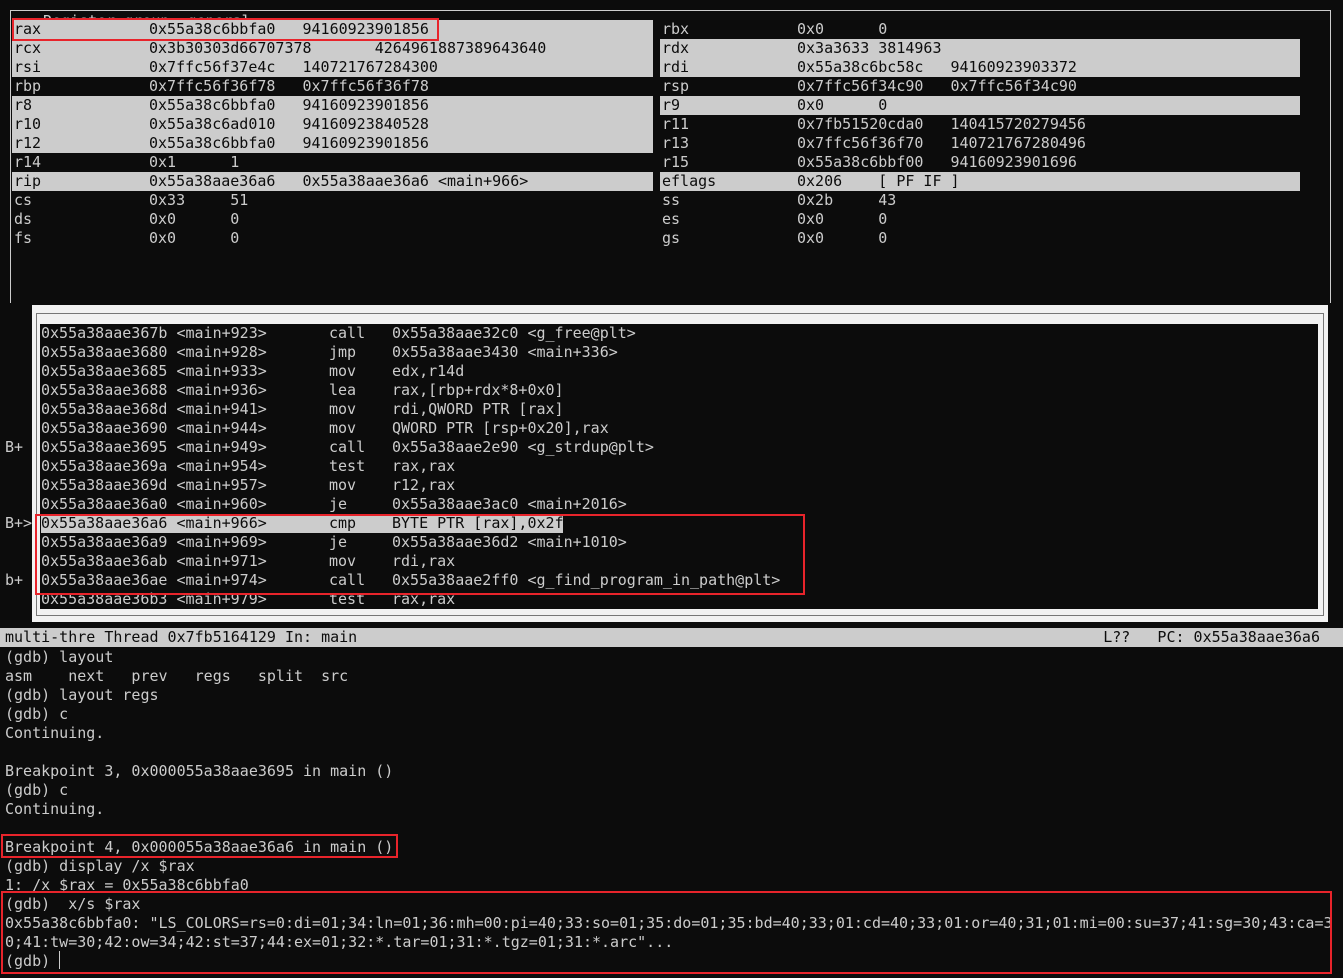 The width and height of the screenshot is (1343, 978). What do you see at coordinates (28, 143) in the screenshot?
I see `register-name: r12` at bounding box center [28, 143].